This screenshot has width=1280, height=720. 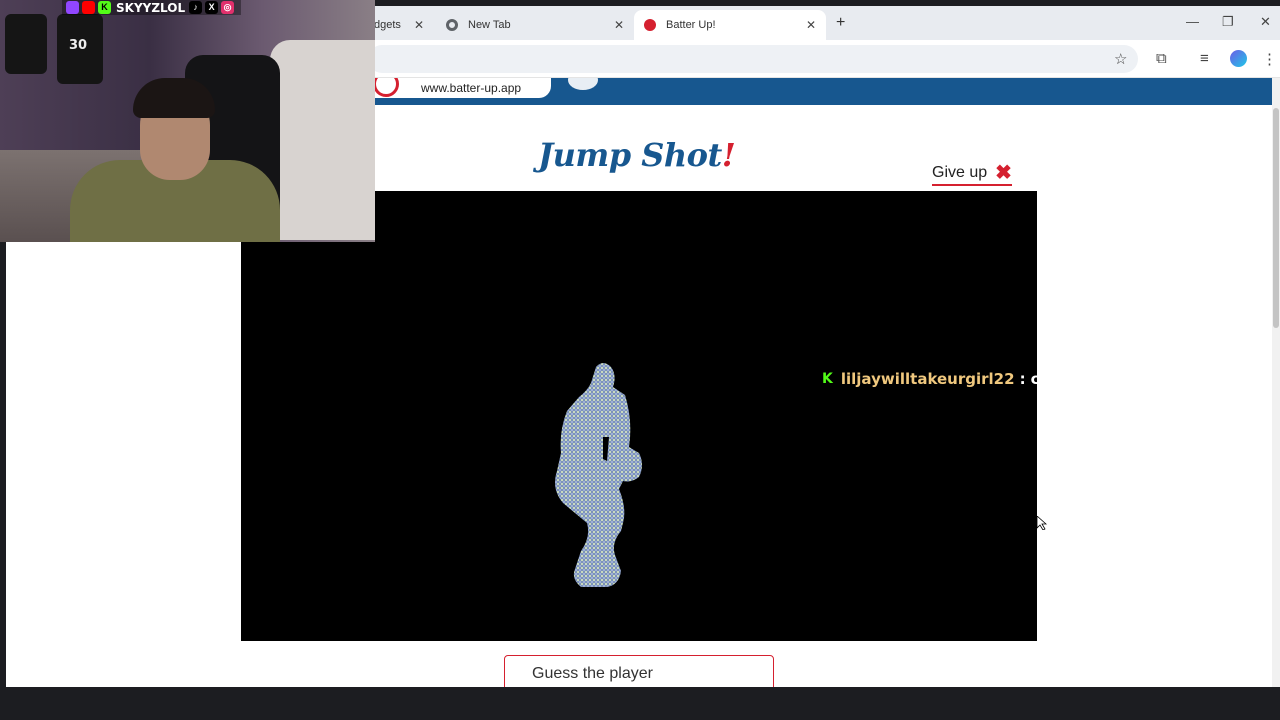 I want to click on tiktok-icon: ♪, so click(x=196, y=7).